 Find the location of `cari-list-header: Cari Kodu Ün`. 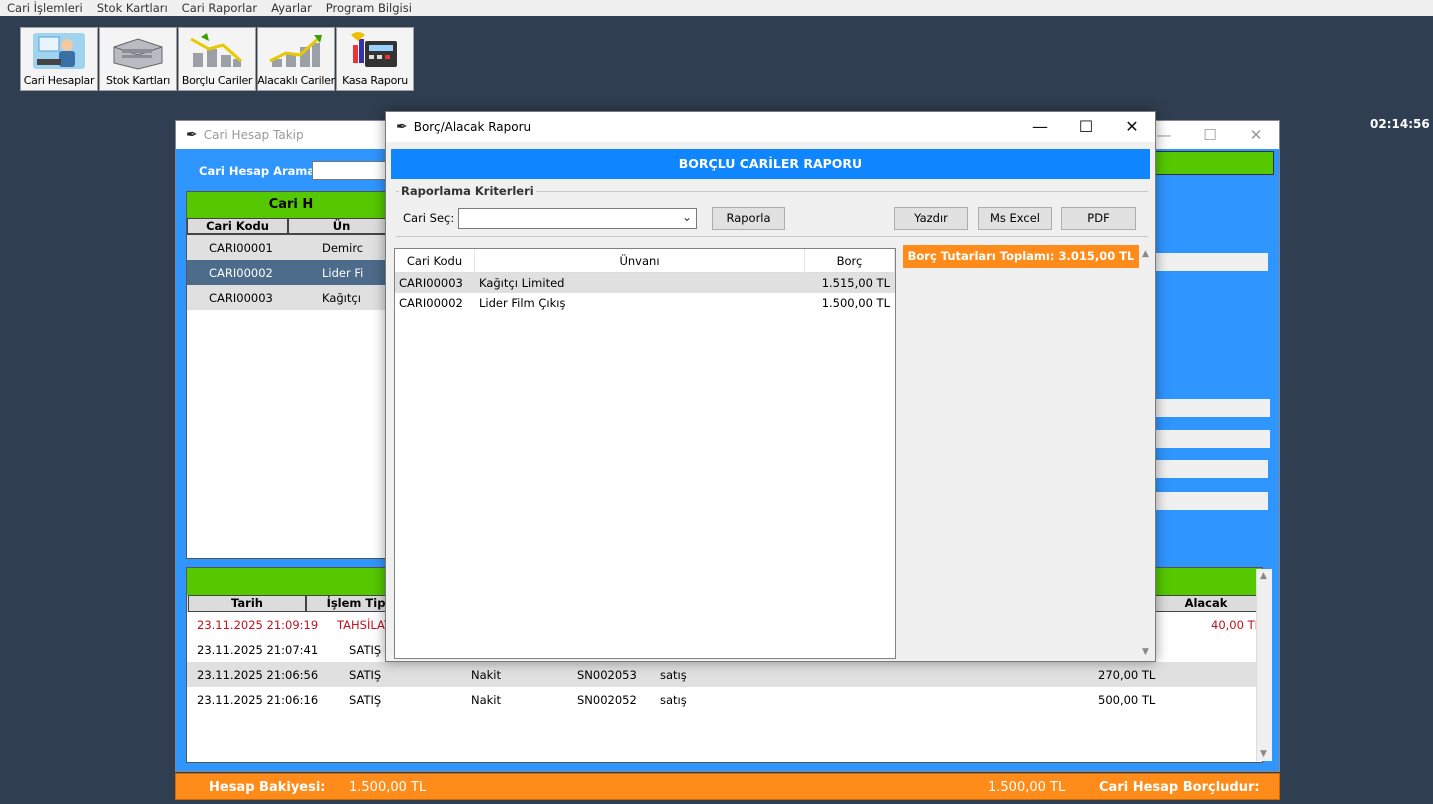

cari-list-header: Cari Kodu Ün is located at coordinates (291, 226).